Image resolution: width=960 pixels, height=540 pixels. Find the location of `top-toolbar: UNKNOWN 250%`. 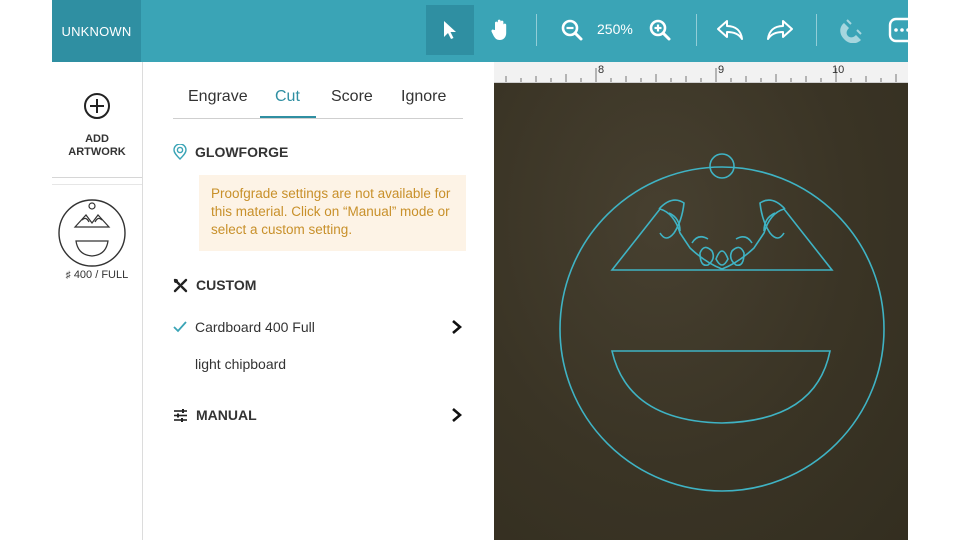

top-toolbar: UNKNOWN 250% is located at coordinates (481, 31).